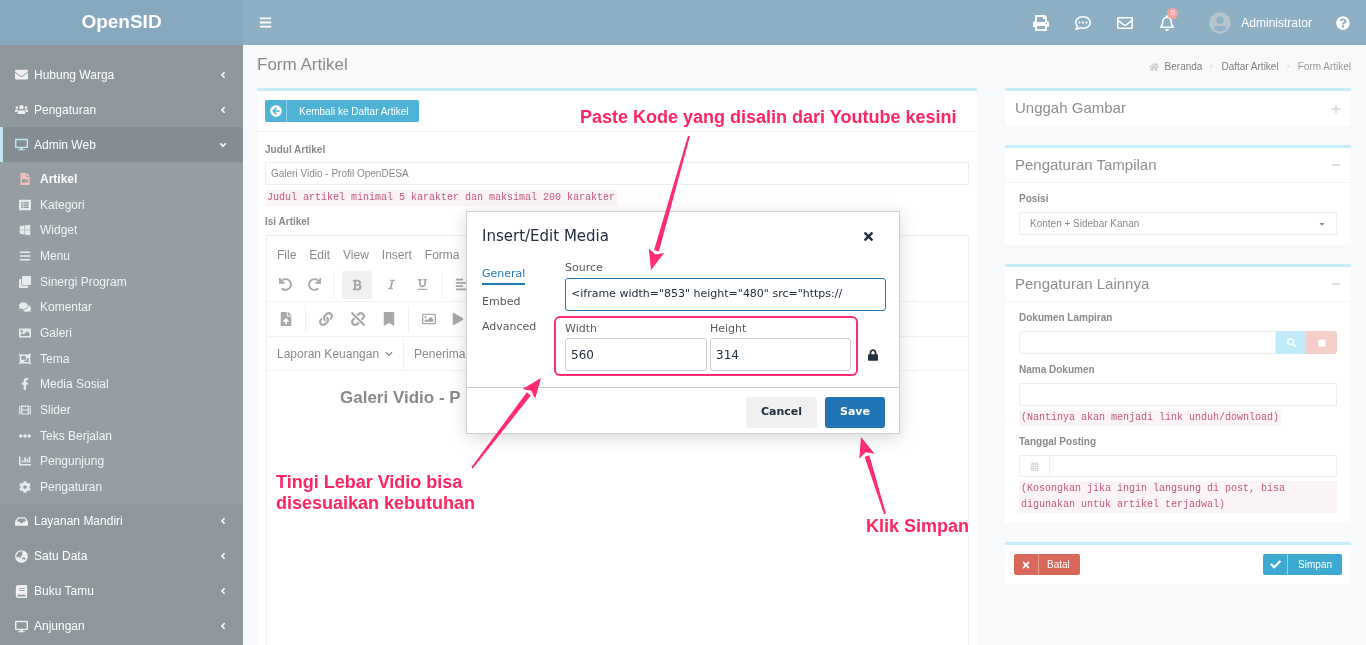 This screenshot has height=645, width=1366. Describe the element at coordinates (275, 111) in the screenshot. I see `back-arrow-icon` at that location.